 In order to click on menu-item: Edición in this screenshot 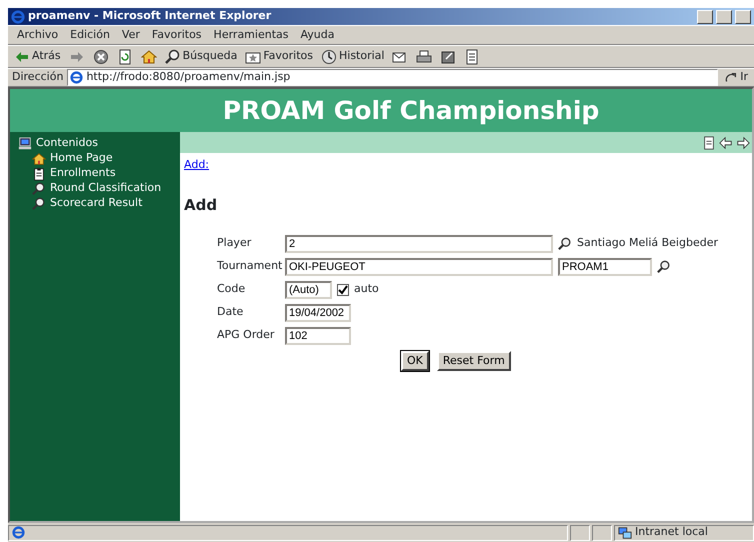, I will do `click(90, 35)`.